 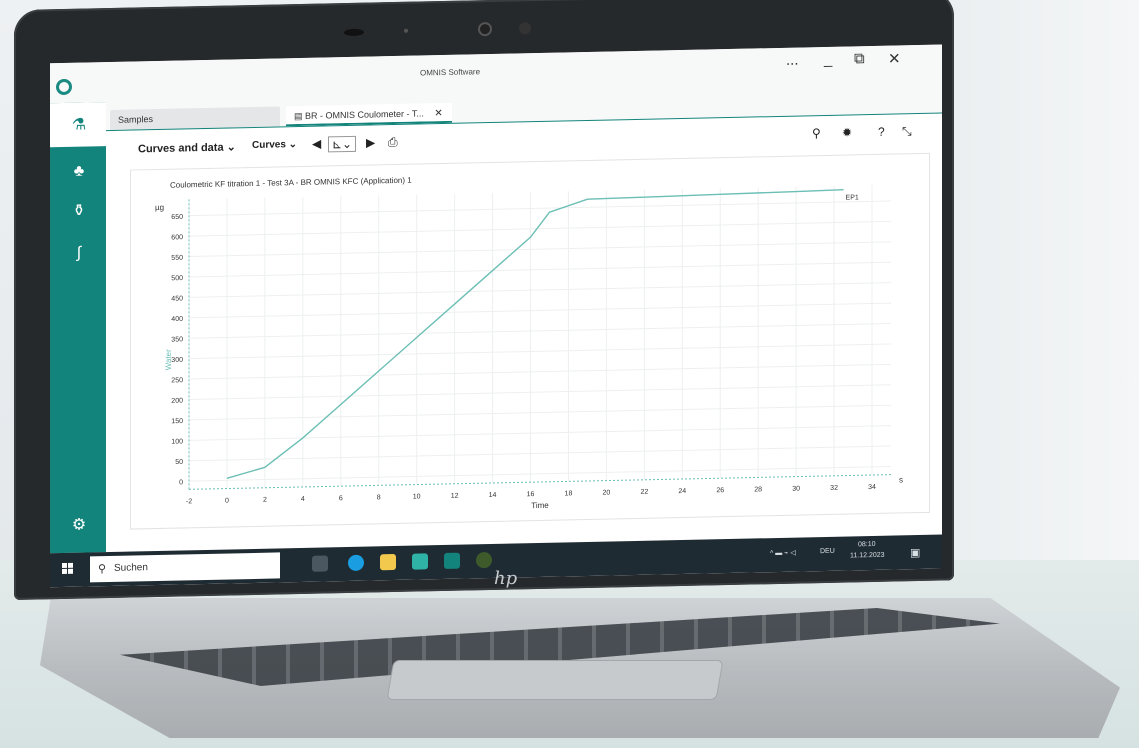 I want to click on samples-icon: ⚗, so click(x=79, y=125).